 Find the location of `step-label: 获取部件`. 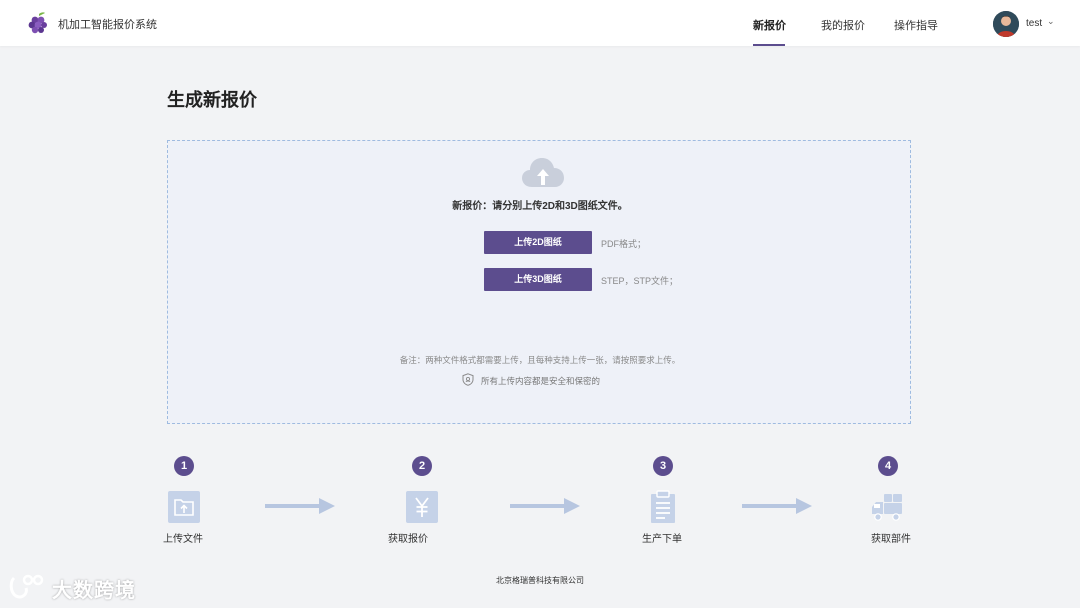

step-label: 获取部件 is located at coordinates (891, 539).